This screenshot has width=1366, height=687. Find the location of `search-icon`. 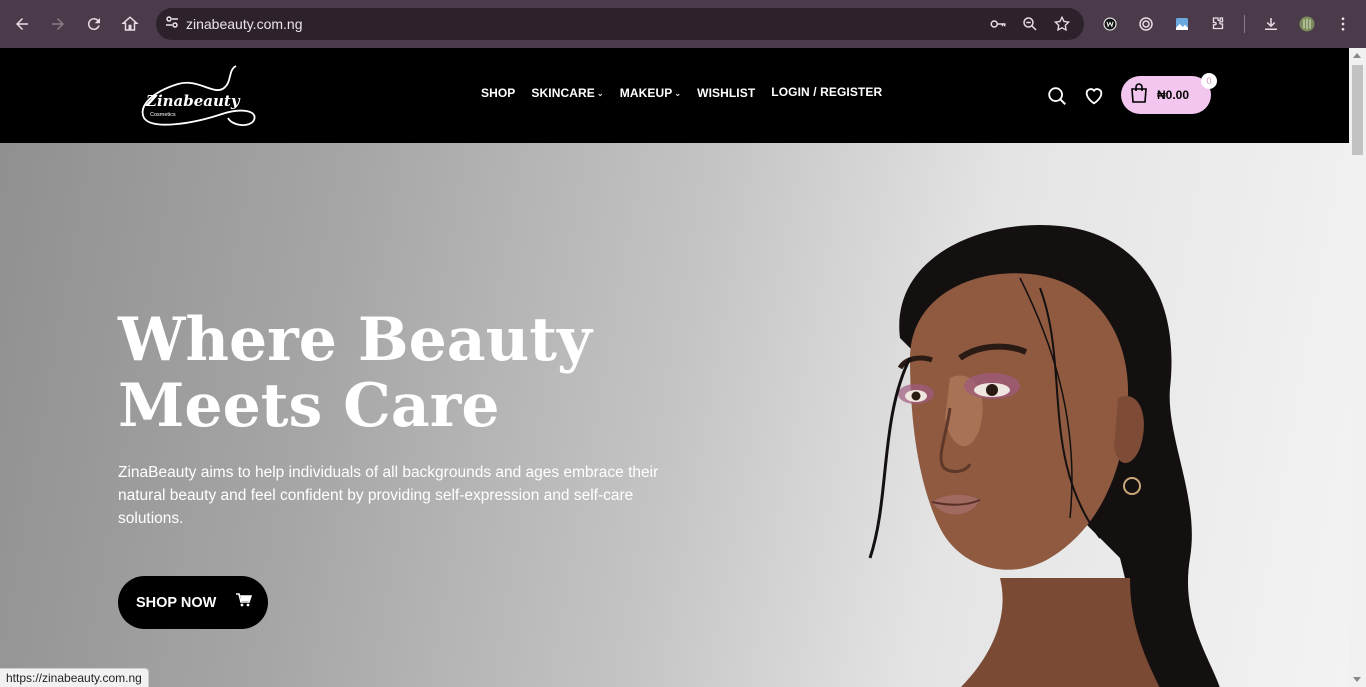

search-icon is located at coordinates (1057, 96).